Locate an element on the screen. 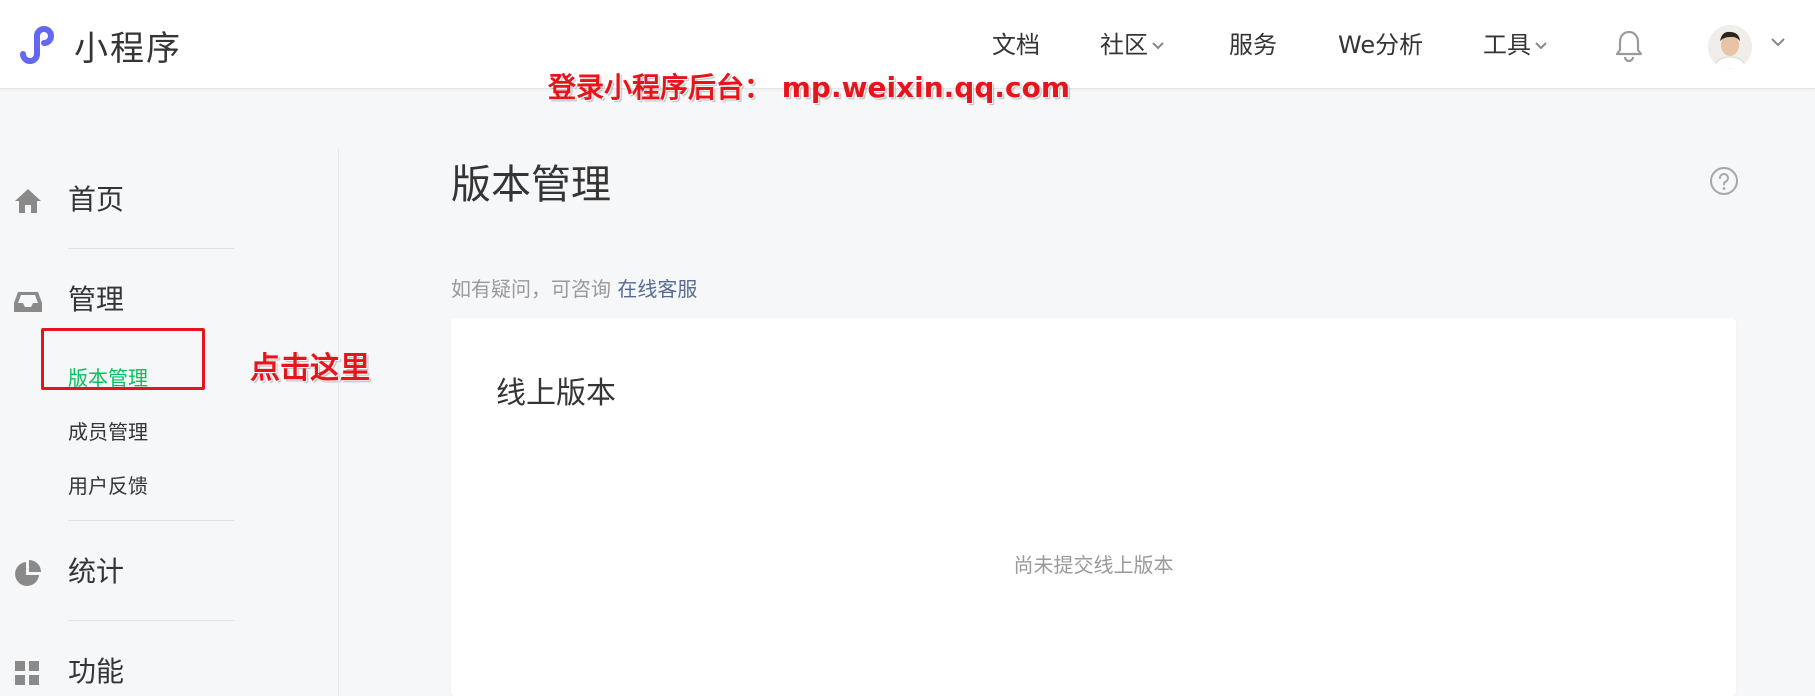 The width and height of the screenshot is (1815, 696). empty-state-text: 尚未提交线上版本 is located at coordinates (1093, 565).